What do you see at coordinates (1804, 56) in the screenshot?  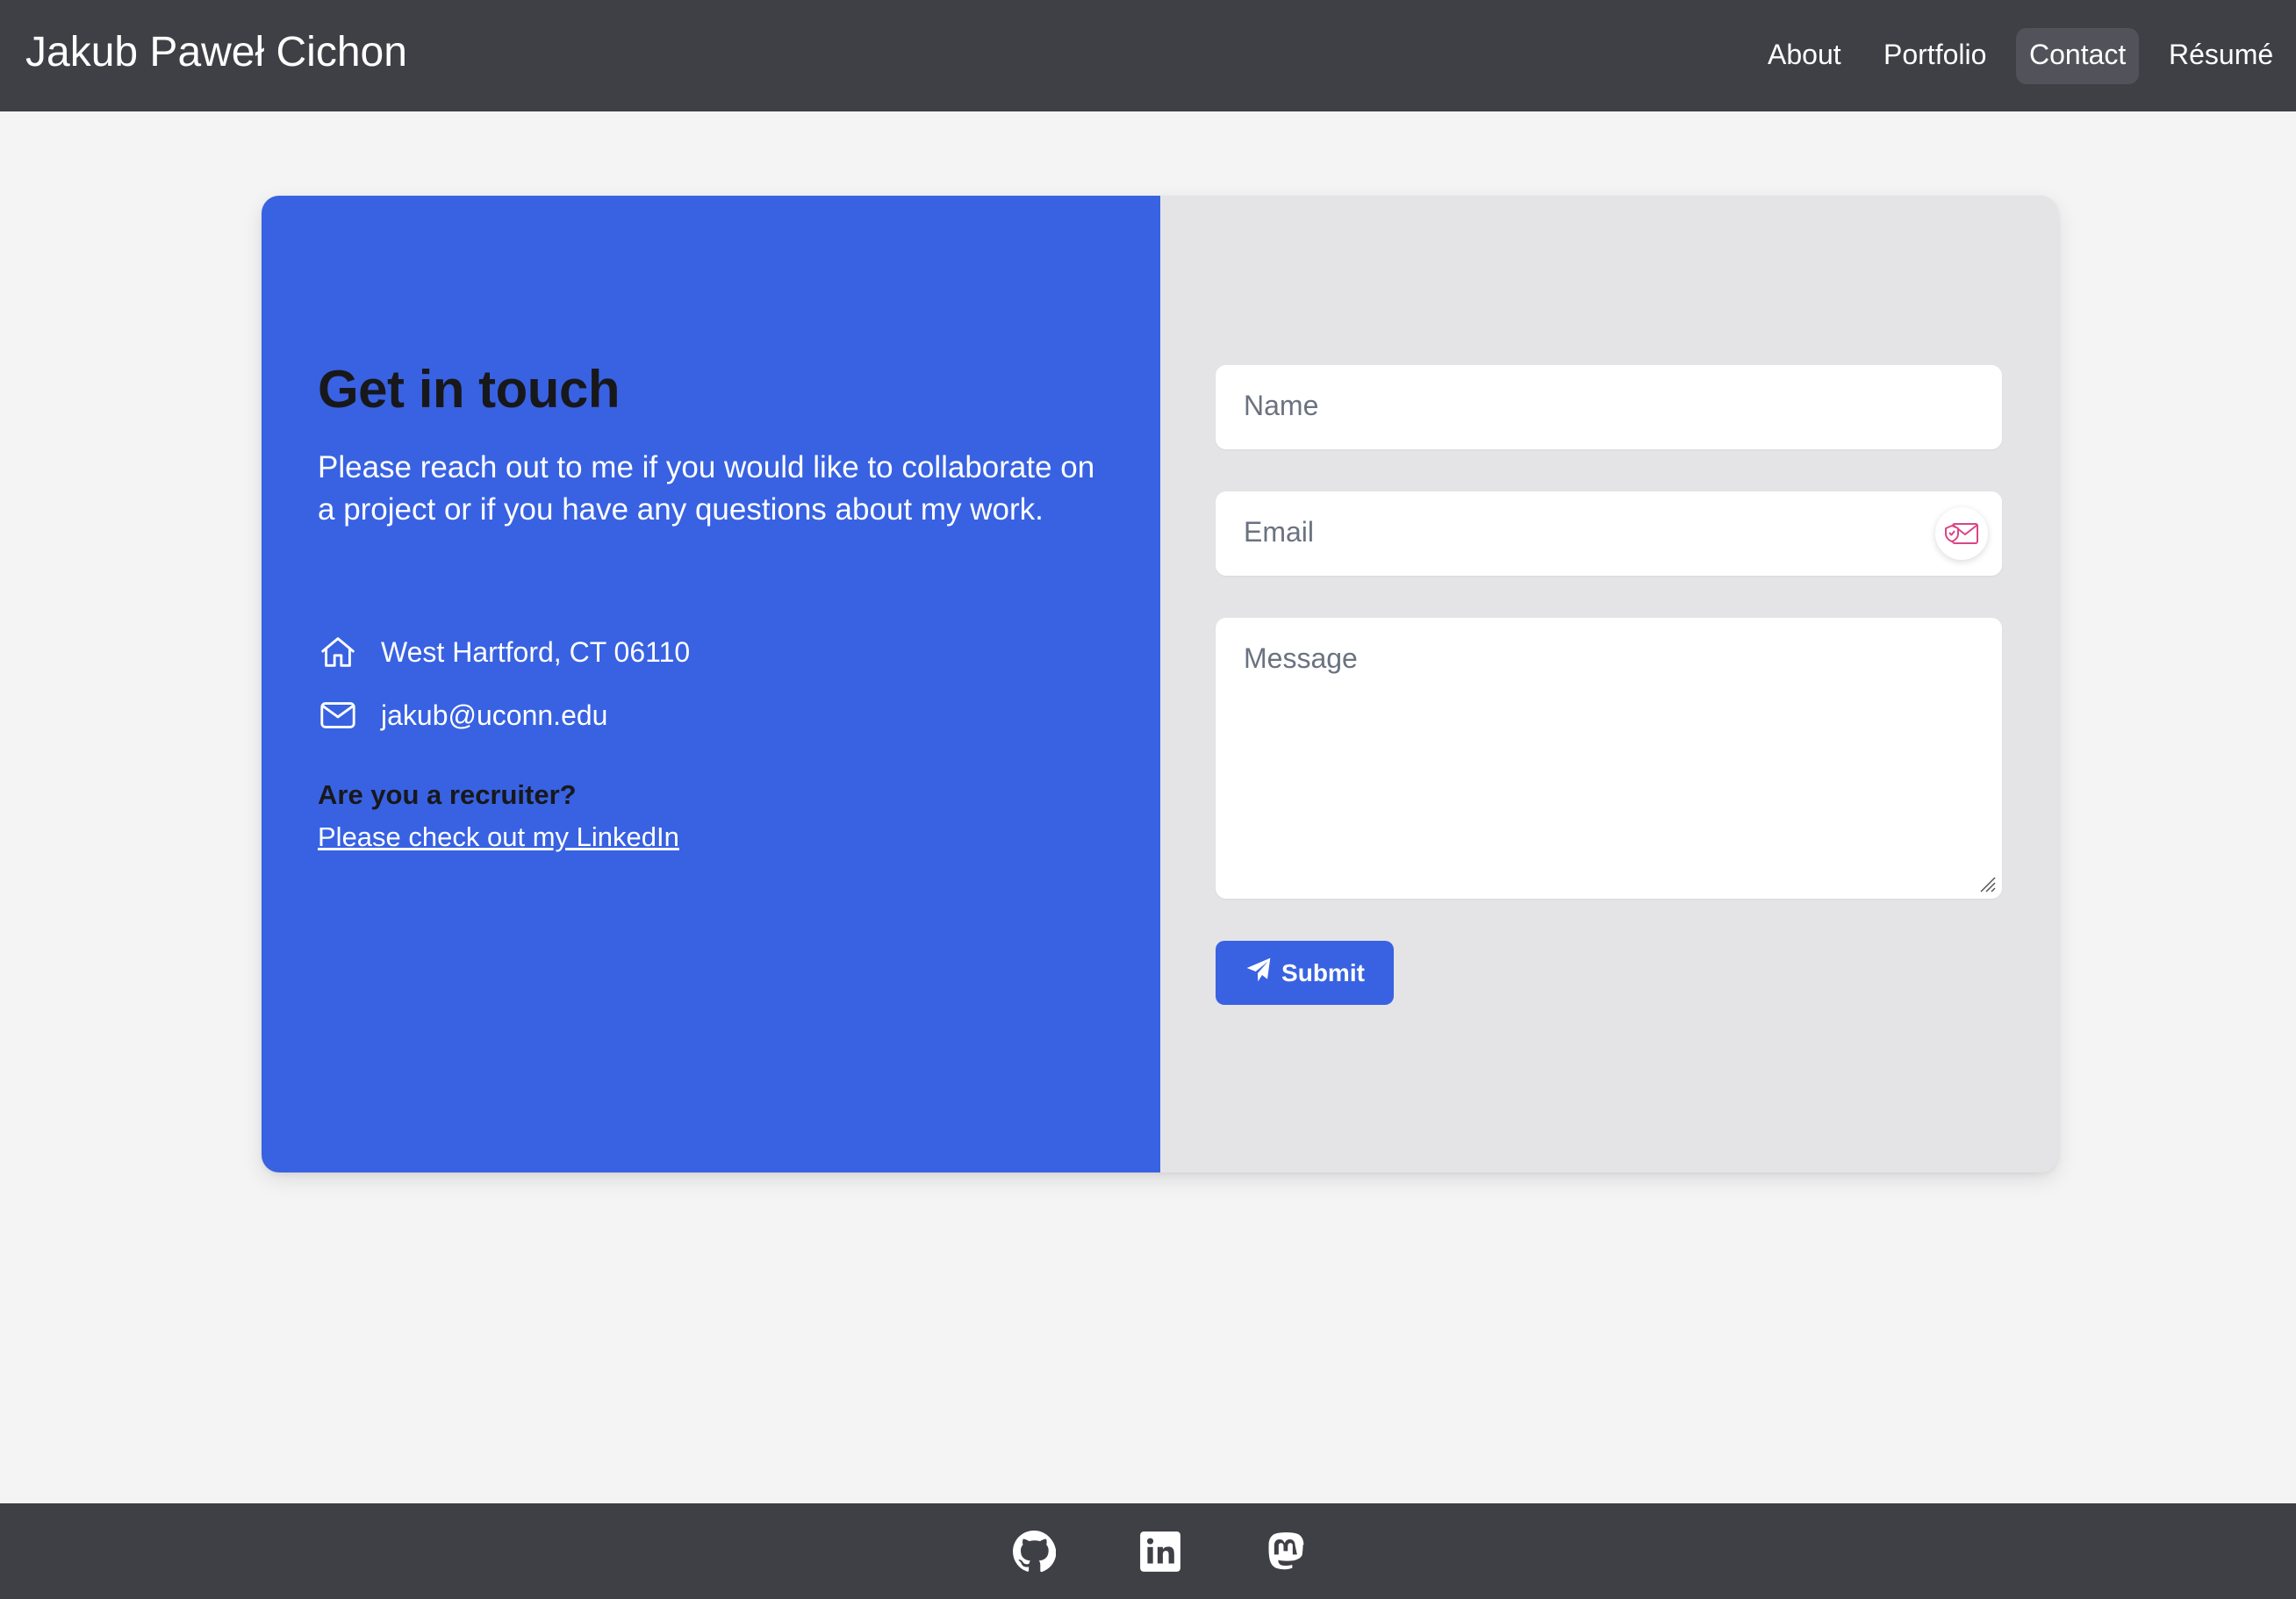 I see `nav-about: About` at bounding box center [1804, 56].